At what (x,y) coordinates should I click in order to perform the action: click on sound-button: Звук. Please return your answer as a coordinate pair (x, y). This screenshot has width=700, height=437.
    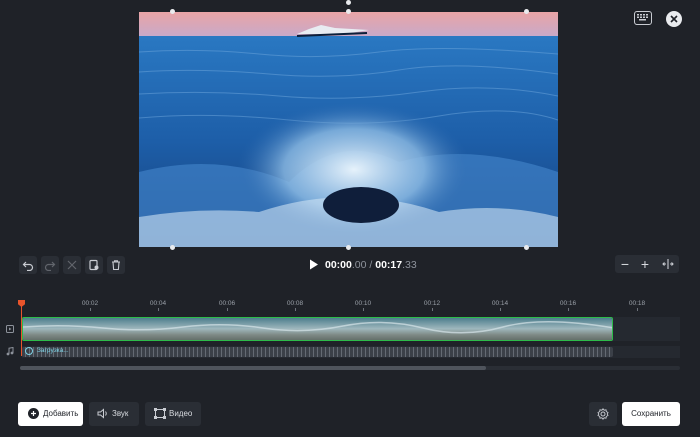
    Looking at the image, I should click on (114, 414).